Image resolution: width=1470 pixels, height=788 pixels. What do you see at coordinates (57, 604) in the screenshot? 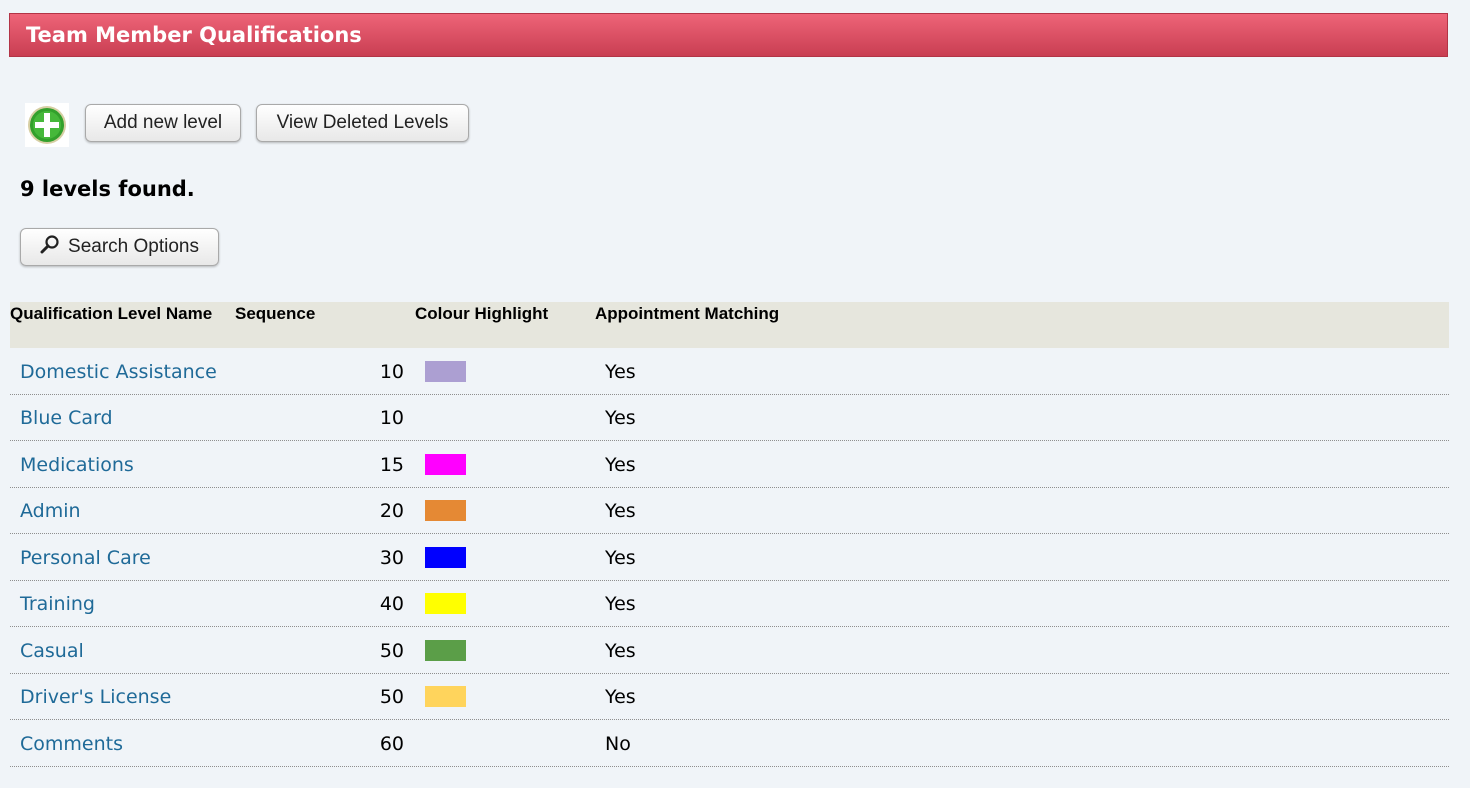
I see `level-name-link: Training` at bounding box center [57, 604].